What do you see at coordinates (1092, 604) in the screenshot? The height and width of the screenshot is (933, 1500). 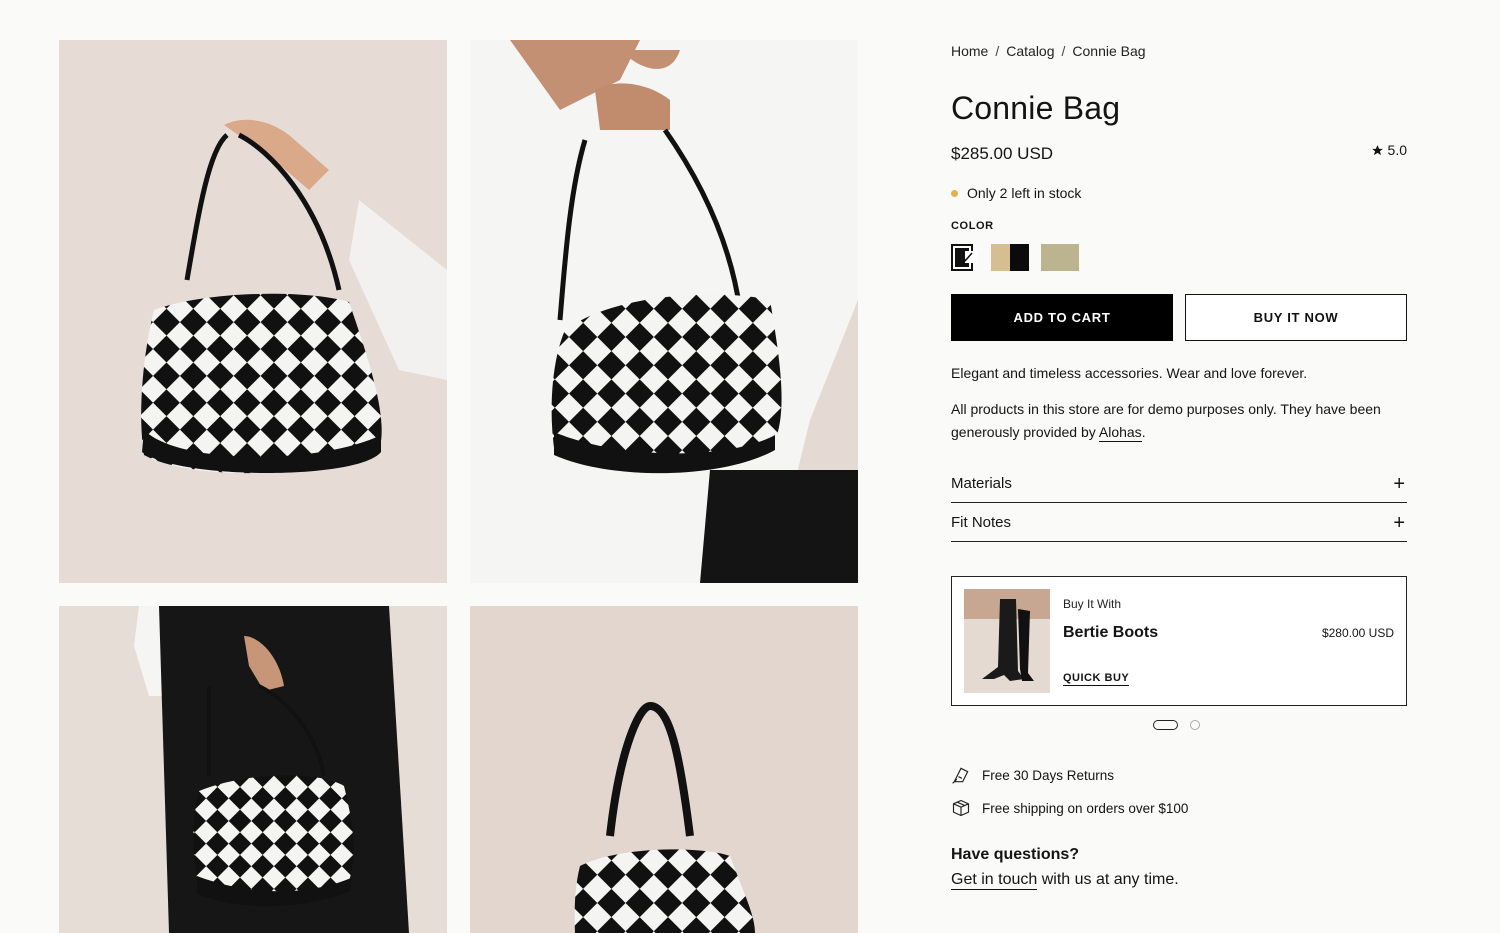 I see `upsell-label: Buy It With` at bounding box center [1092, 604].